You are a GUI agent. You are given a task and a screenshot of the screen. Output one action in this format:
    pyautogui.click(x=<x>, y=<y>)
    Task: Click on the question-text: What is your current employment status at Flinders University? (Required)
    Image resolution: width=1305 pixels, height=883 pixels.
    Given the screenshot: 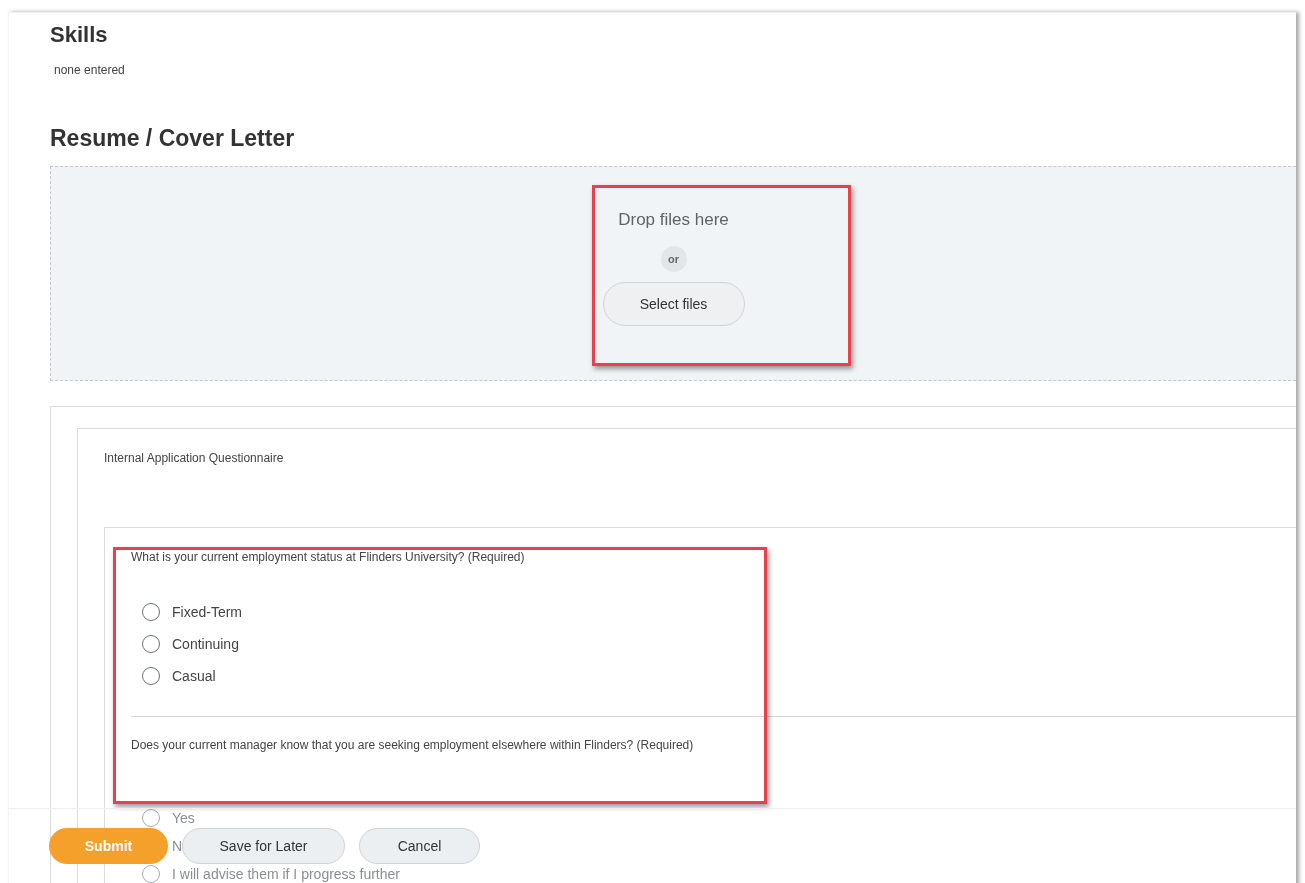 What is the action you would take?
    pyautogui.click(x=328, y=557)
    